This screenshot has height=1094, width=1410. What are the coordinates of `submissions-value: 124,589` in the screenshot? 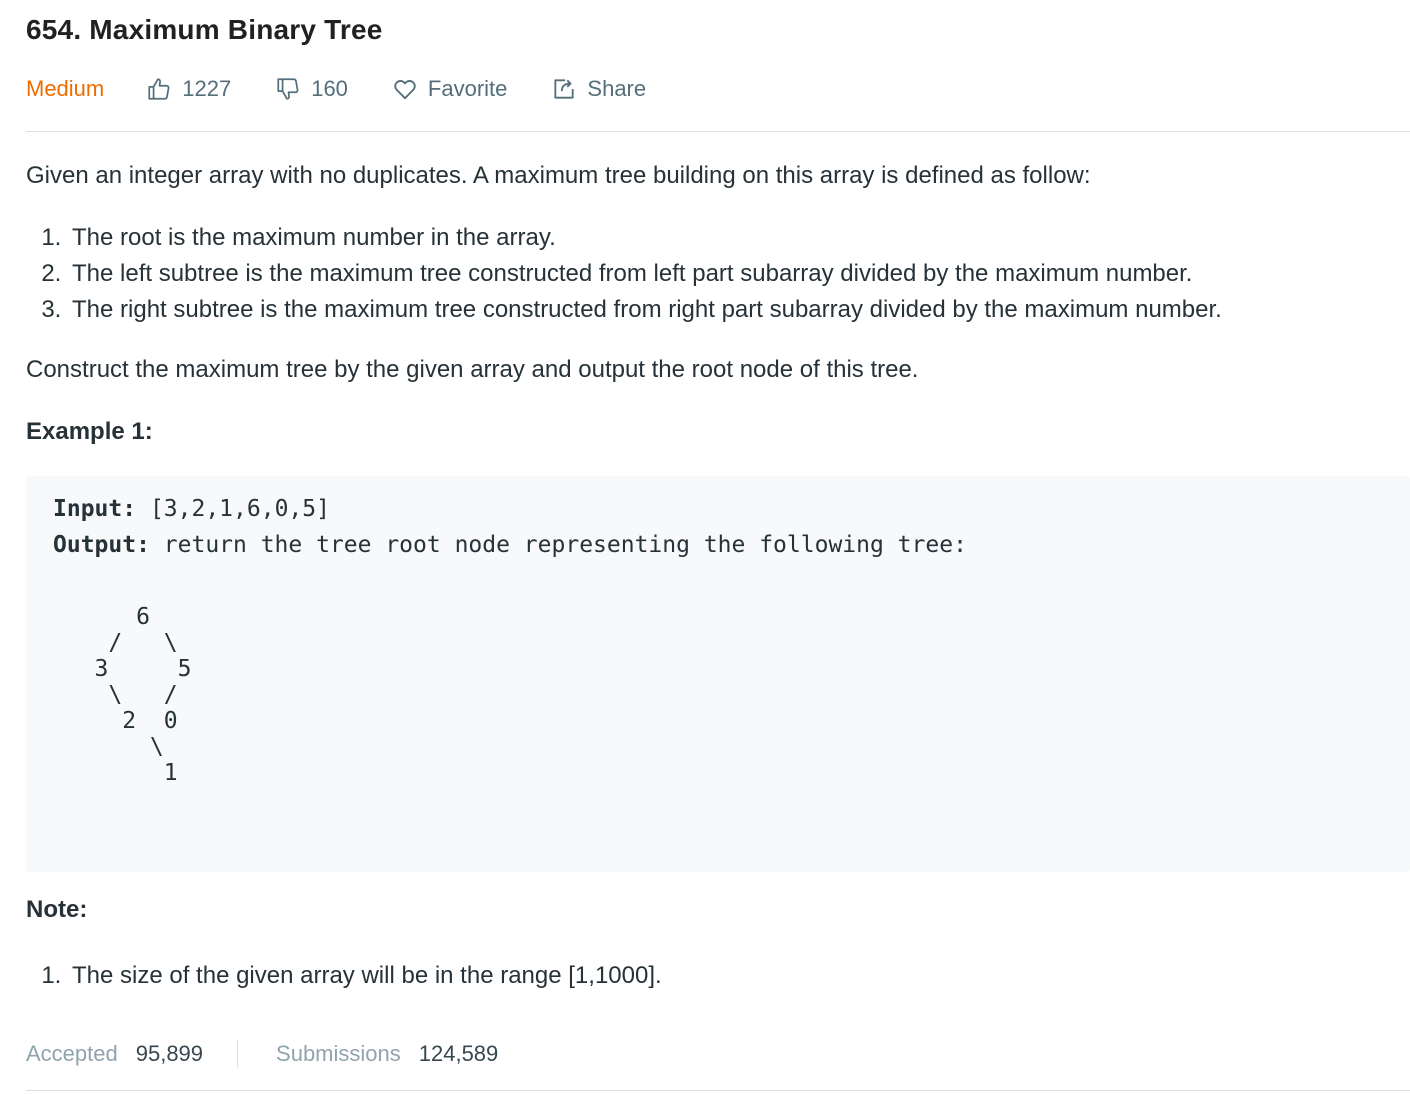 It's located at (458, 1053).